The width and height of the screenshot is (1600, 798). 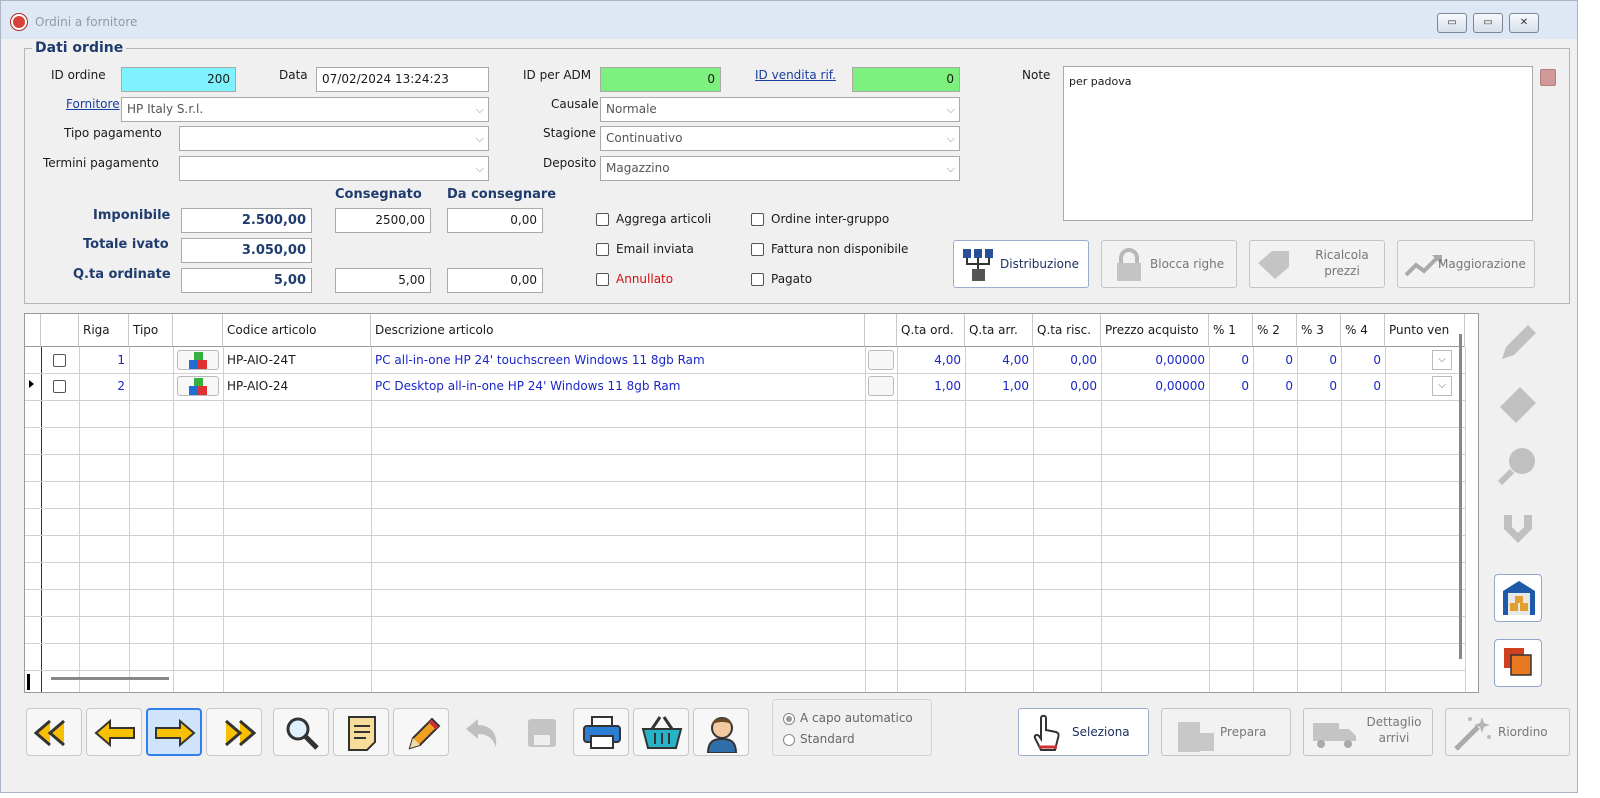 I want to click on pagato-checkbox, so click(x=757, y=279).